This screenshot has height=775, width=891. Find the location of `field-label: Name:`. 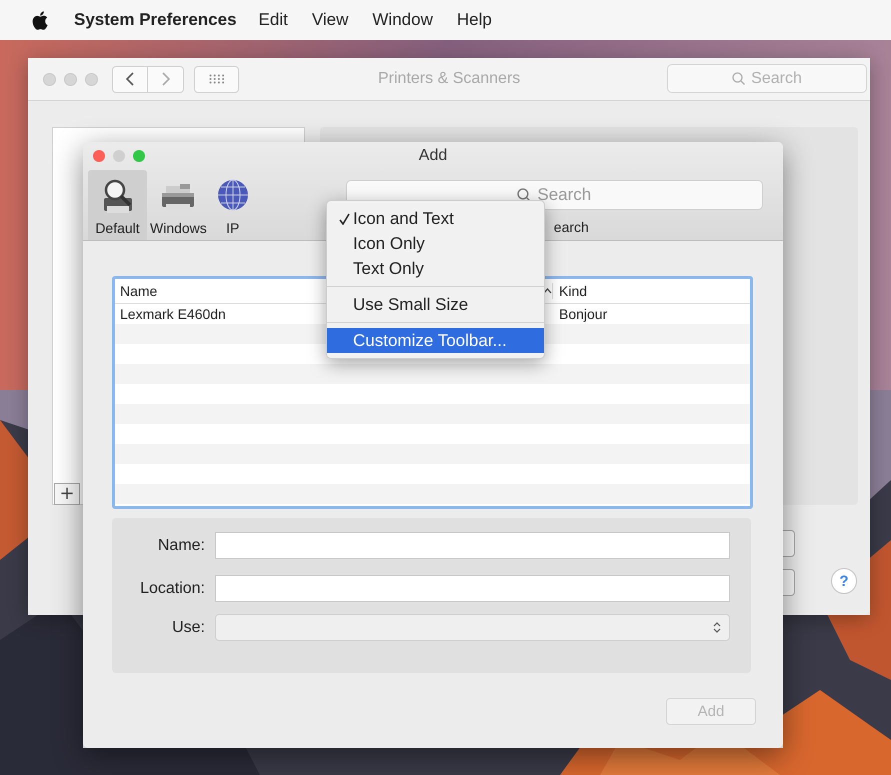

field-label: Name: is located at coordinates (180, 545).